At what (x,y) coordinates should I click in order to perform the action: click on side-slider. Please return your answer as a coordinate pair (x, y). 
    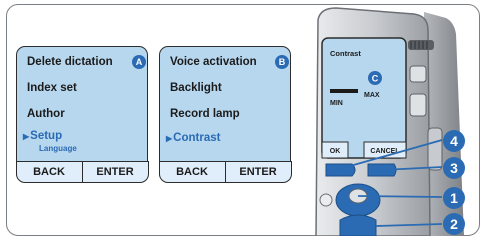
    Looking at the image, I should click on (435, 149).